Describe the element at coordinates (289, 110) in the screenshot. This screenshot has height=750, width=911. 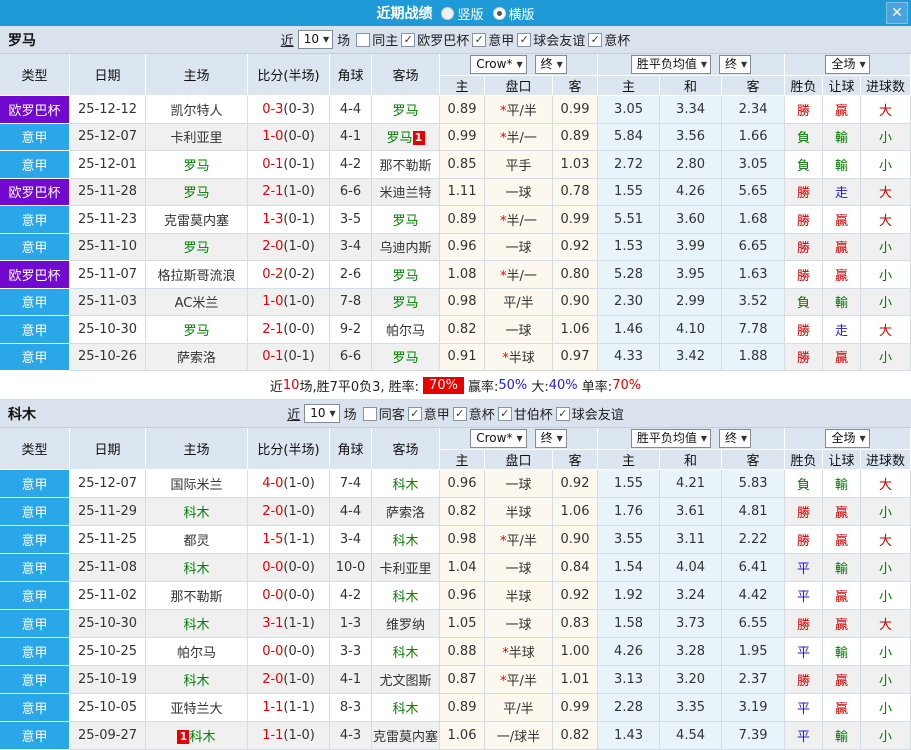
I see `match-score: 0-3(0-3)` at that location.